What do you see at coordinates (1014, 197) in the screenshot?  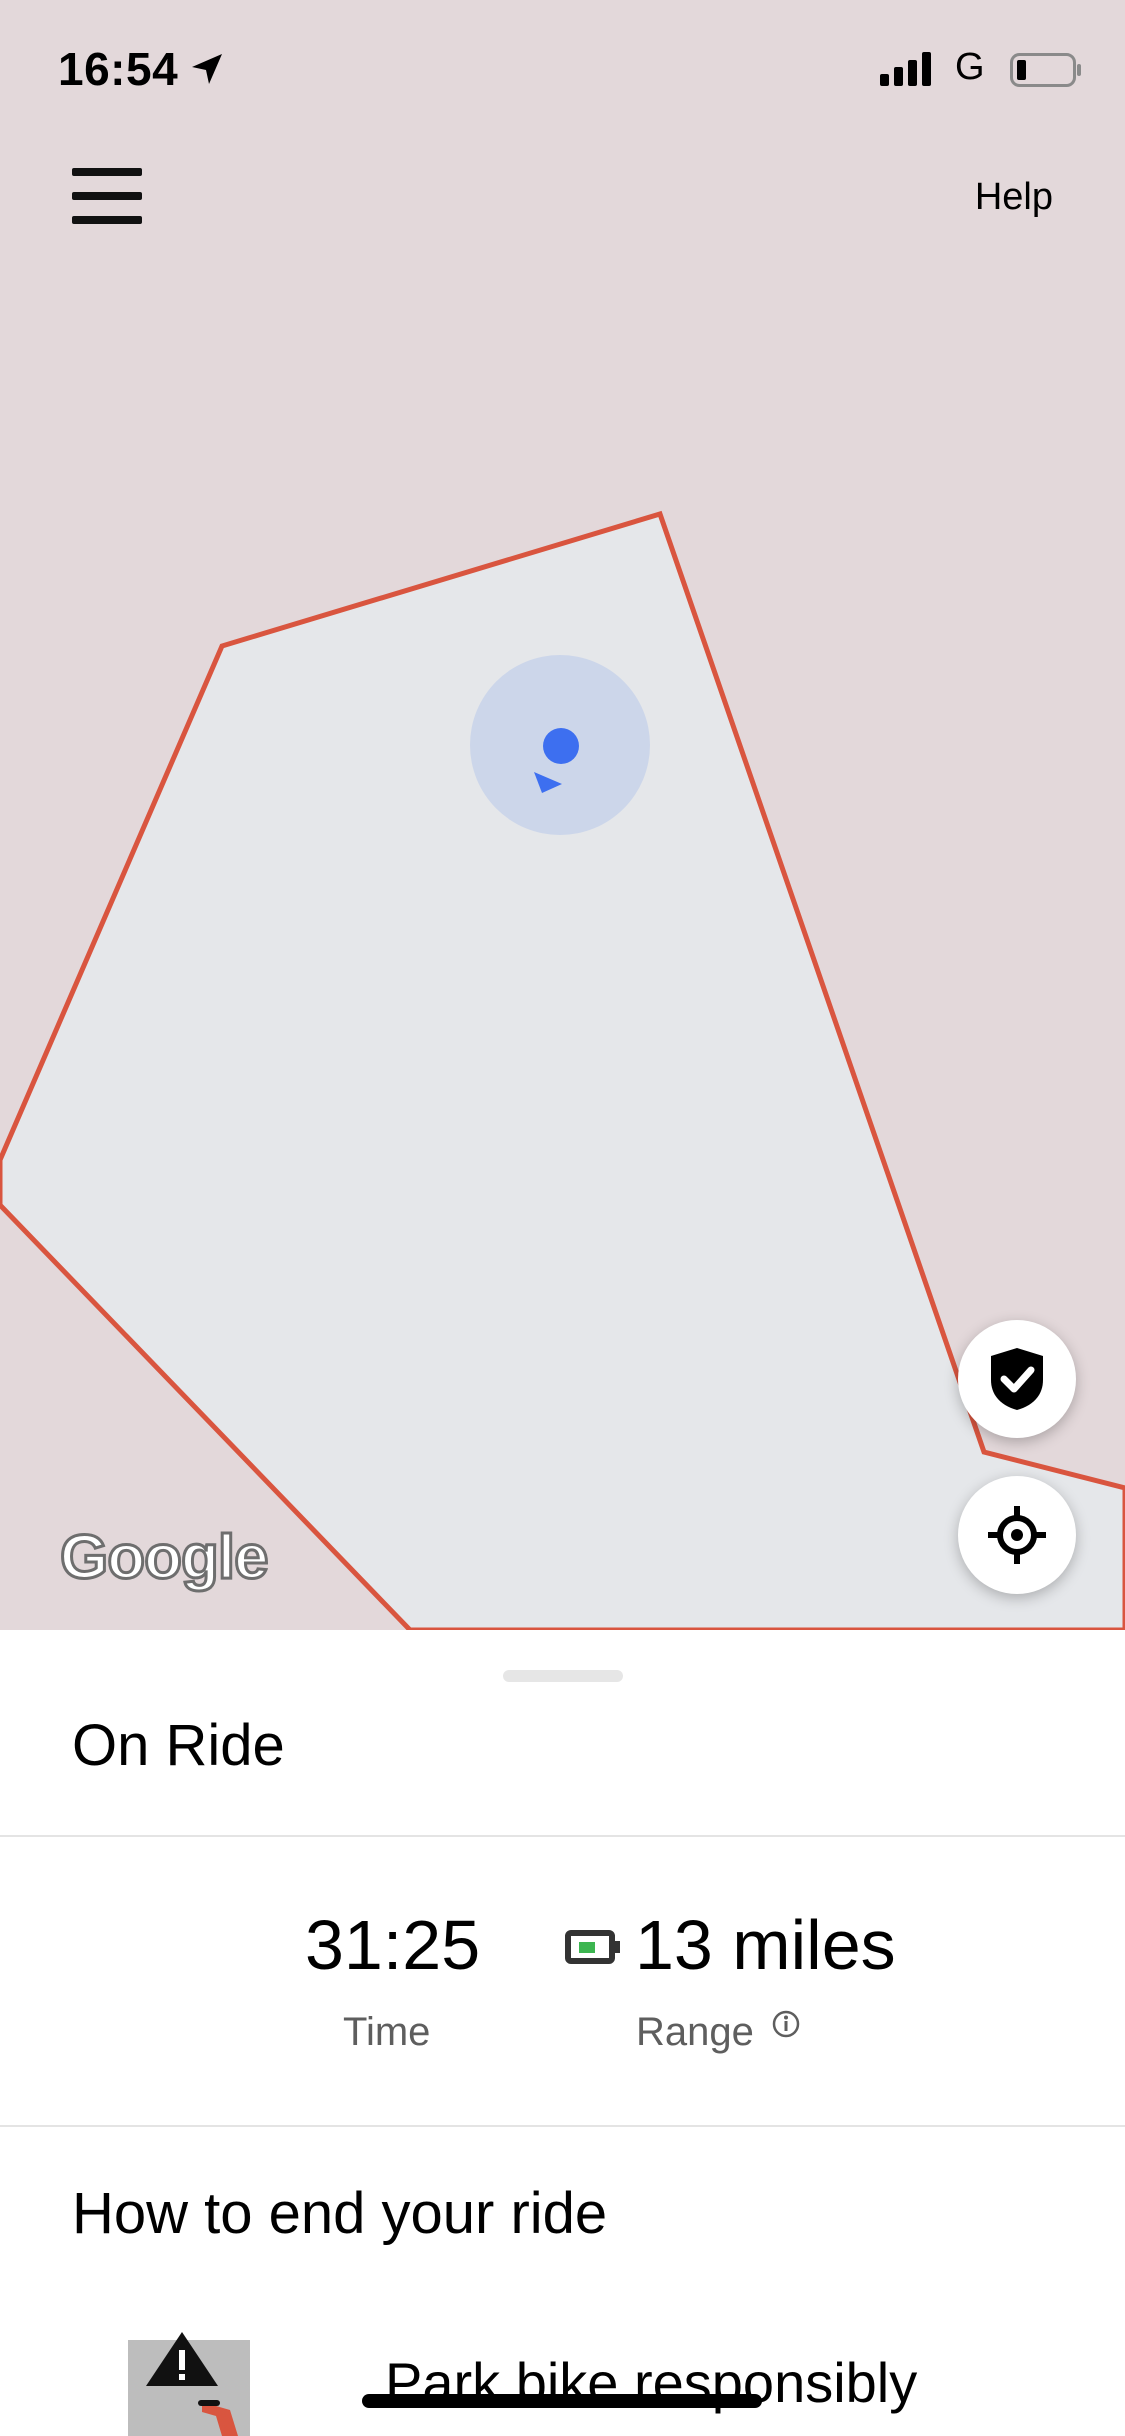 I see `help-button: Help` at bounding box center [1014, 197].